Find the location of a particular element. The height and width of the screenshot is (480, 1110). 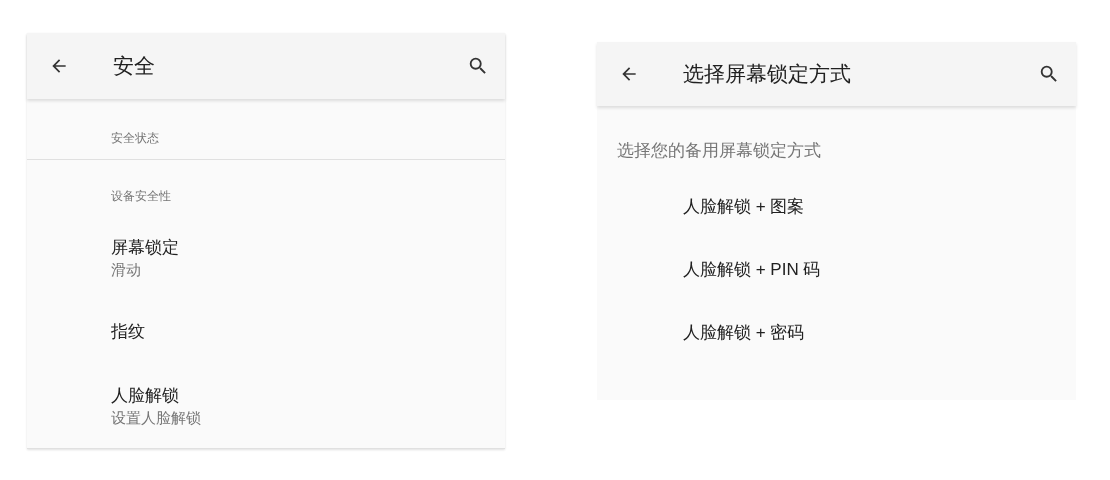

category-header: 设备安全性 is located at coordinates (141, 196).